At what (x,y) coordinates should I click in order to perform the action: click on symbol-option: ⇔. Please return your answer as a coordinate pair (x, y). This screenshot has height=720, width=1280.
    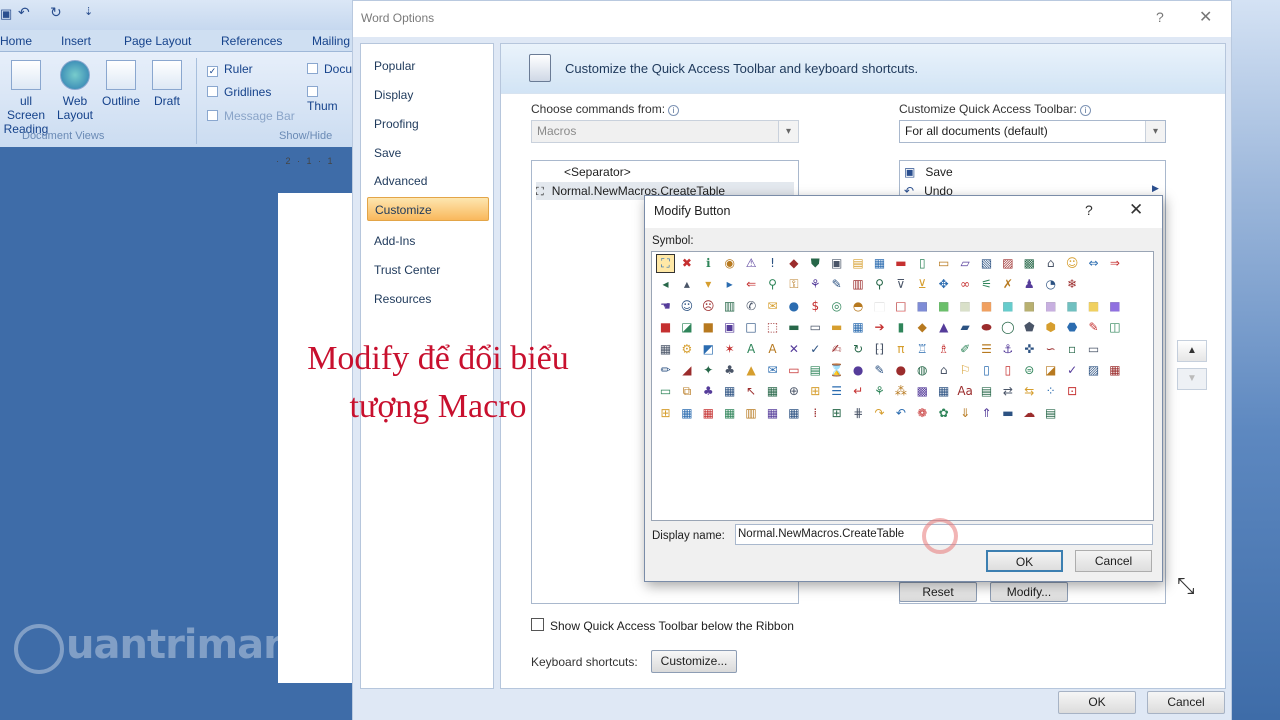
    Looking at the image, I should click on (1093, 263).